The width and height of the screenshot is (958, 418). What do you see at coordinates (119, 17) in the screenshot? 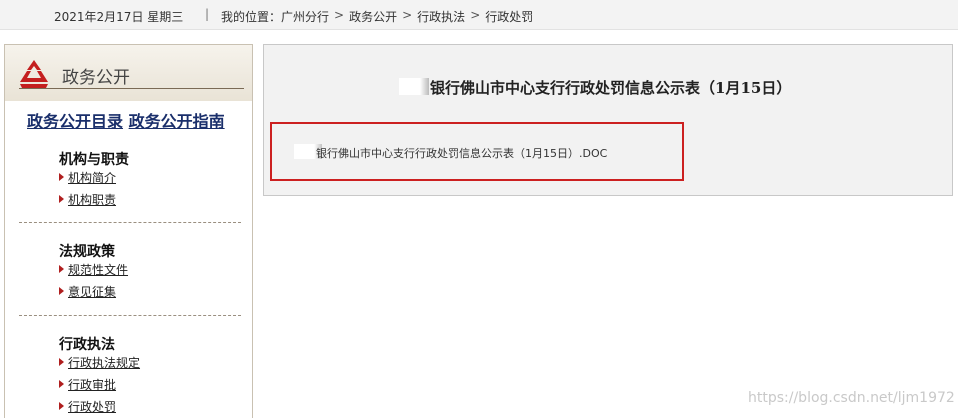
I see `current-date: 2021年2月17日 星期三` at bounding box center [119, 17].